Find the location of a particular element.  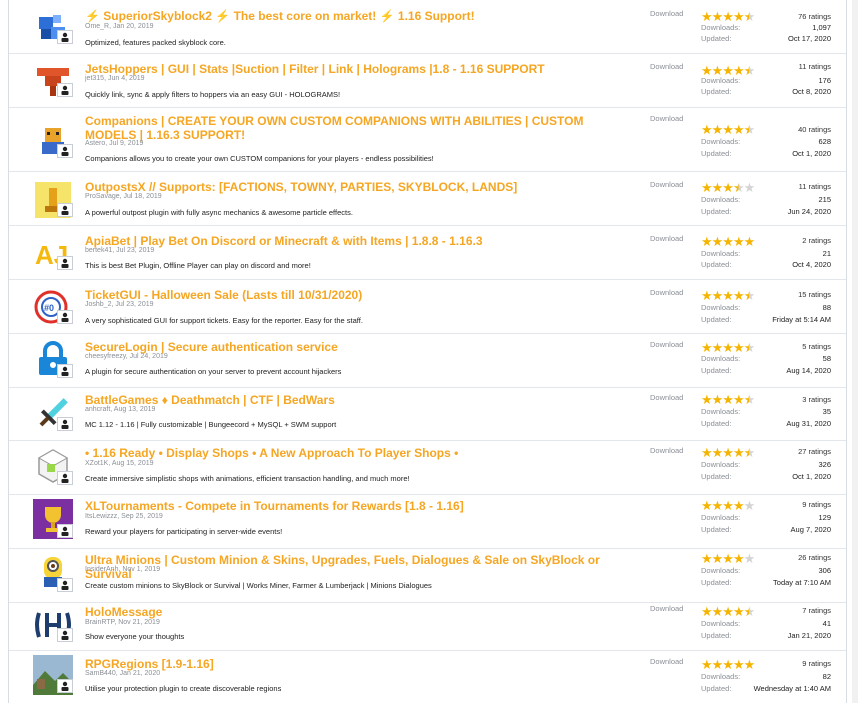

resource-title: HoloMessage is located at coordinates (355, 612).